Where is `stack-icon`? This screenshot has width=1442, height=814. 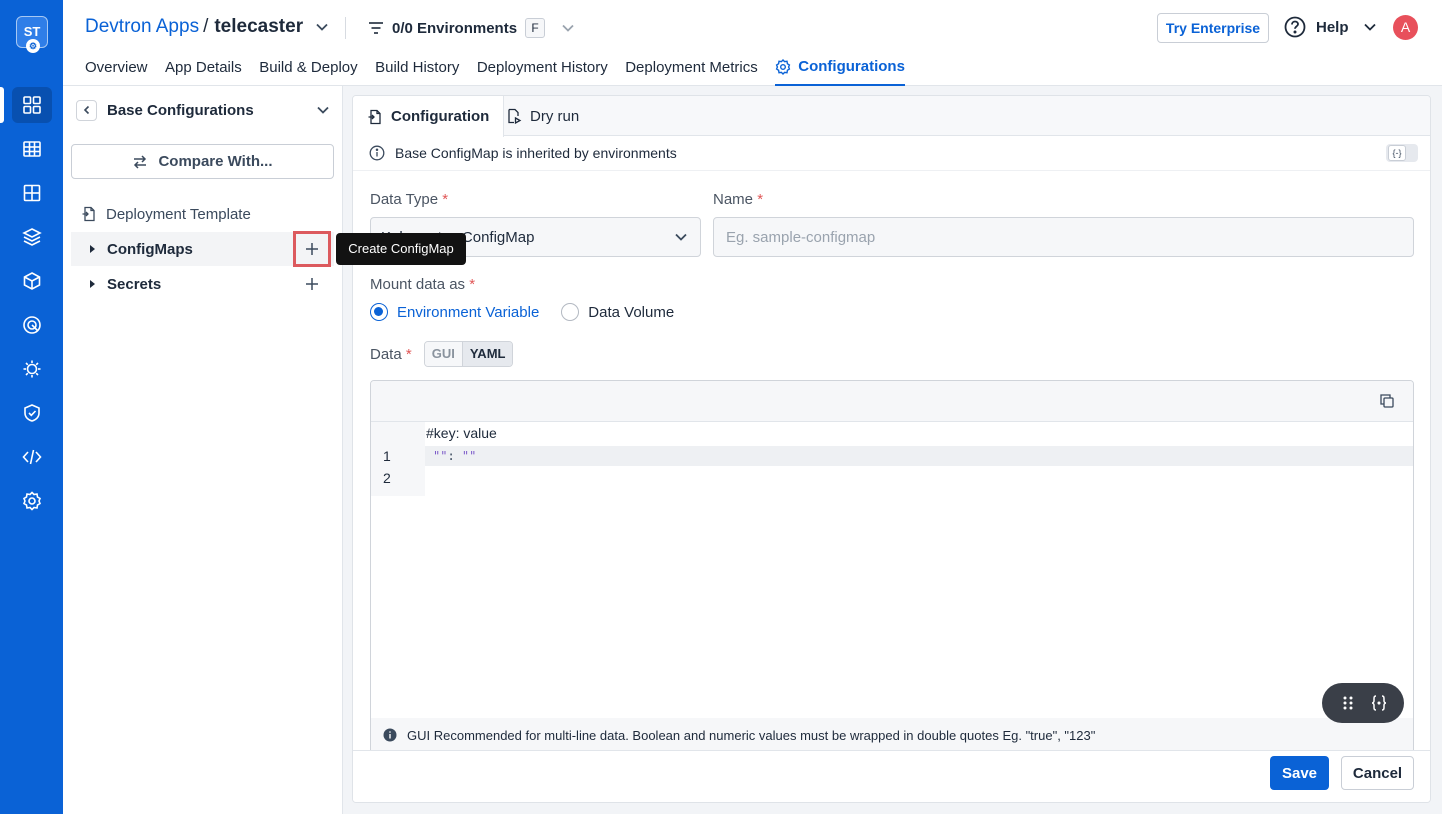
stack-icon is located at coordinates (32, 237).